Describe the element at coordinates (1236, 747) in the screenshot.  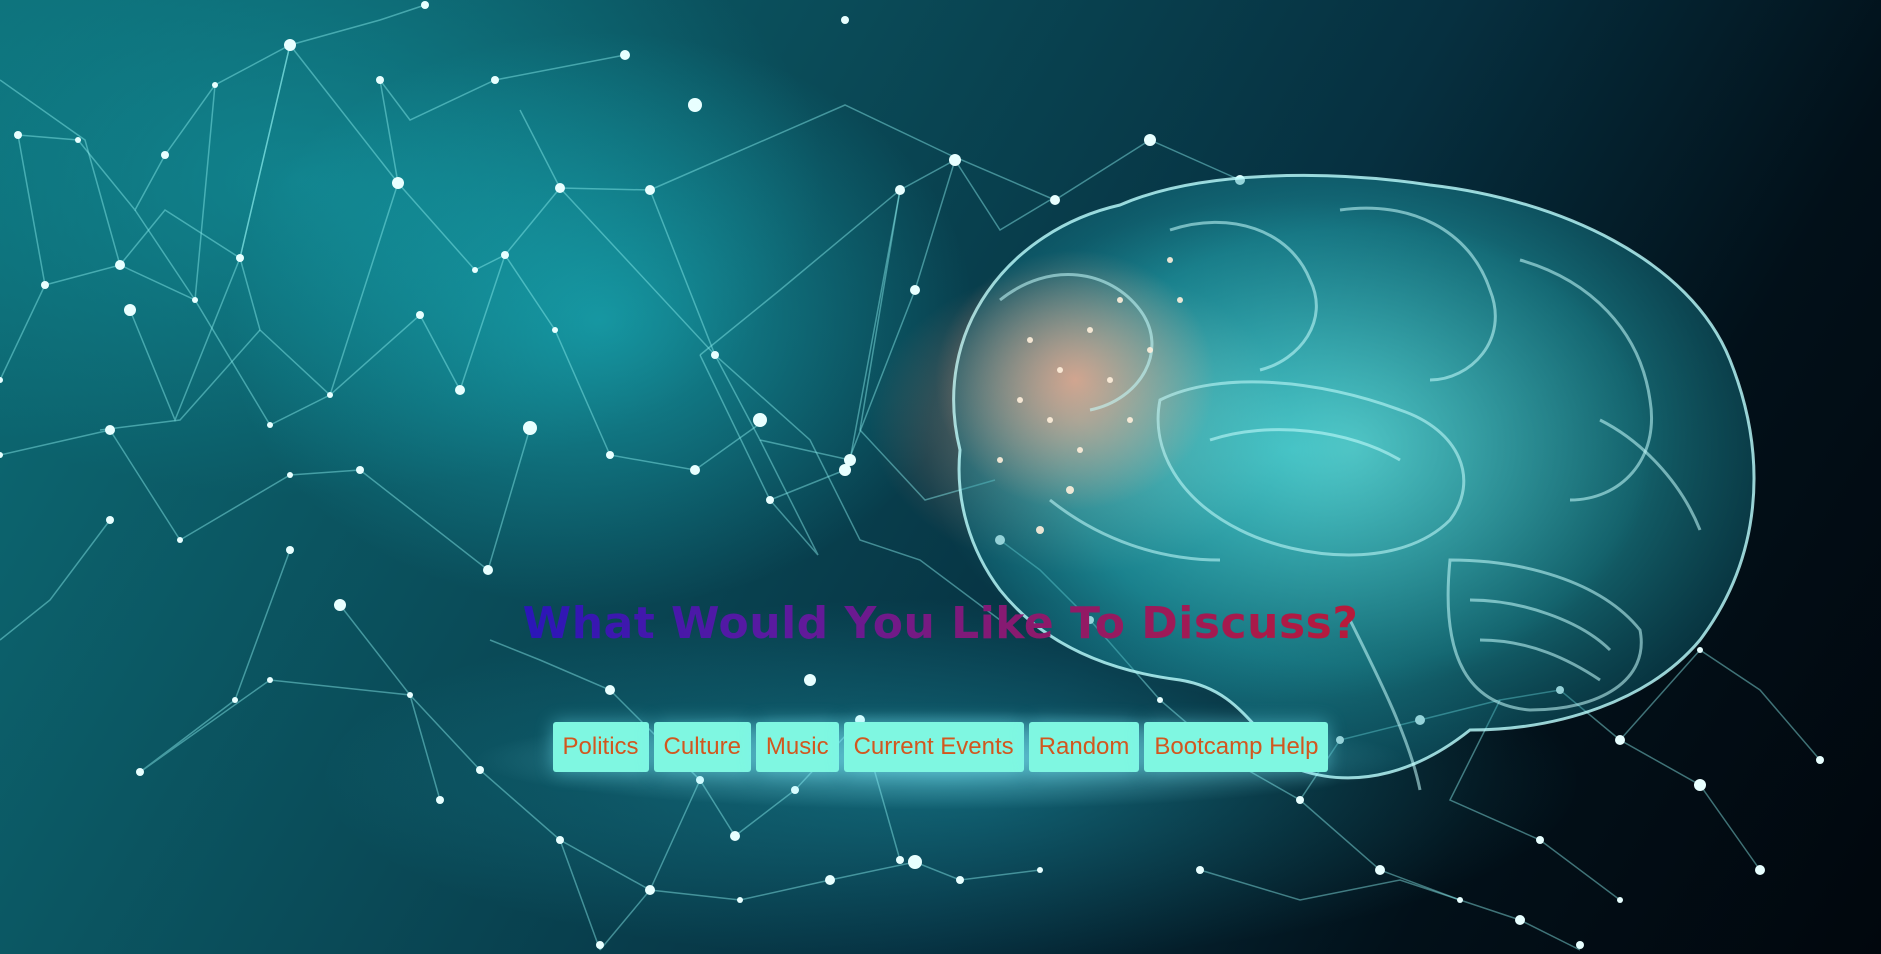
I see `topic-button-bootcamp-help: Bootcamp Help` at that location.